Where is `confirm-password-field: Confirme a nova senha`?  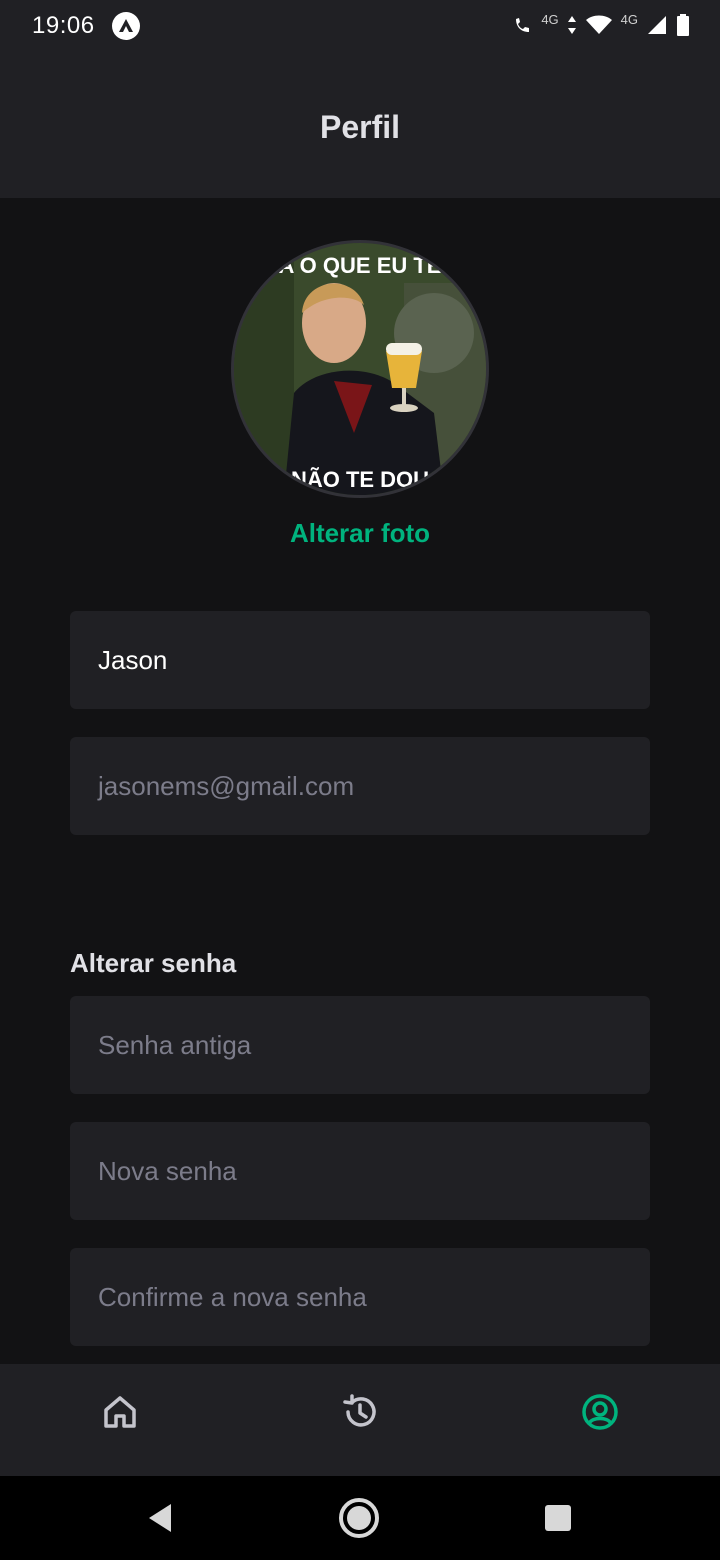 confirm-password-field: Confirme a nova senha is located at coordinates (360, 1297).